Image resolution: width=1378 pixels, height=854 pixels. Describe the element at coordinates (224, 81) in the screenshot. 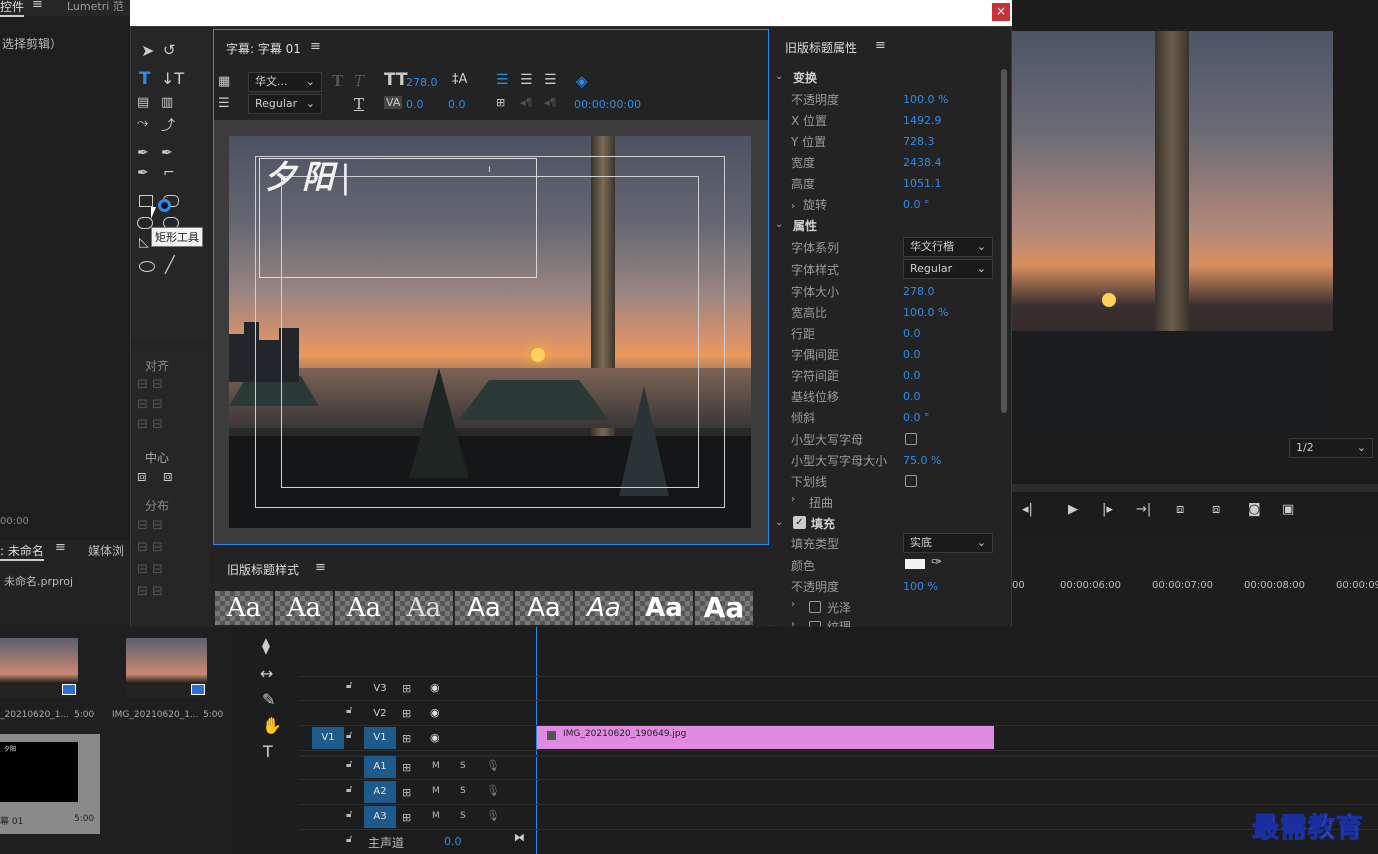

I see `new-title-icon: ▦` at that location.